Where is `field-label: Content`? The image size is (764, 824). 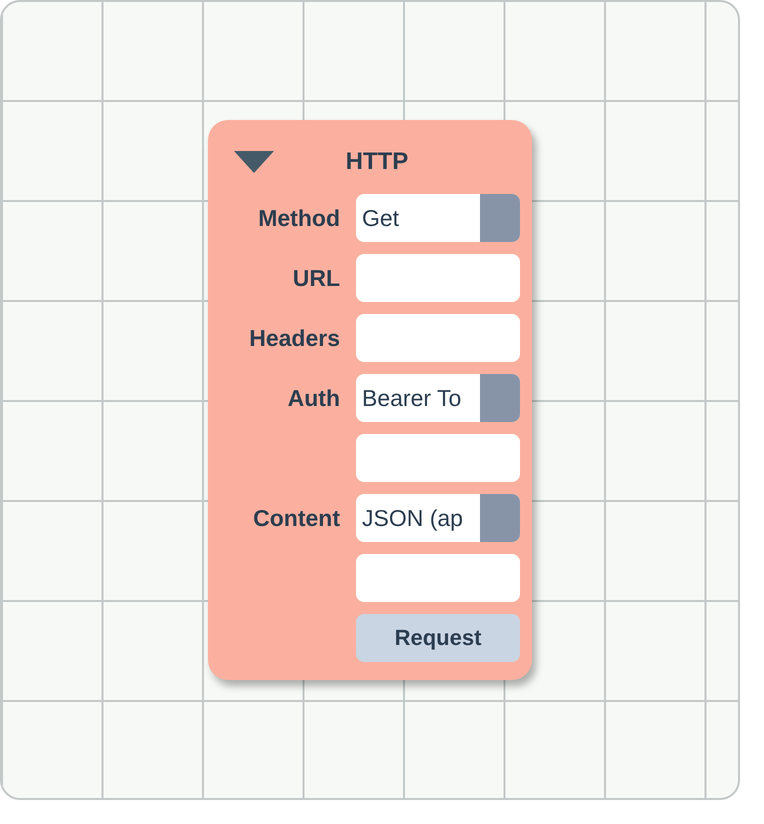 field-label: Content is located at coordinates (296, 518).